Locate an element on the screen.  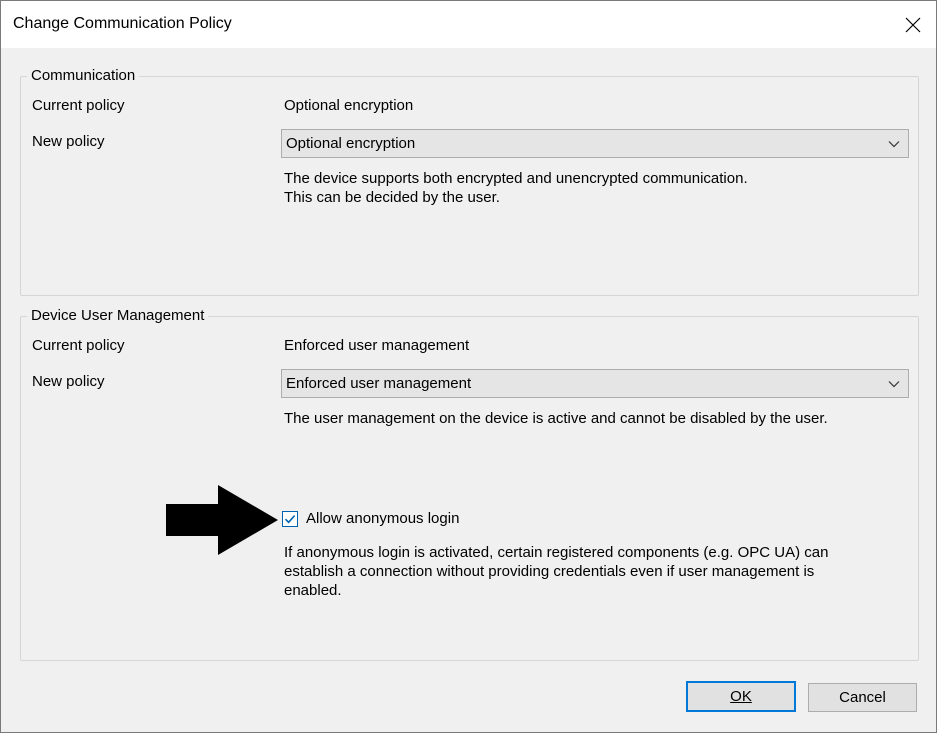
close-button is located at coordinates (913, 24).